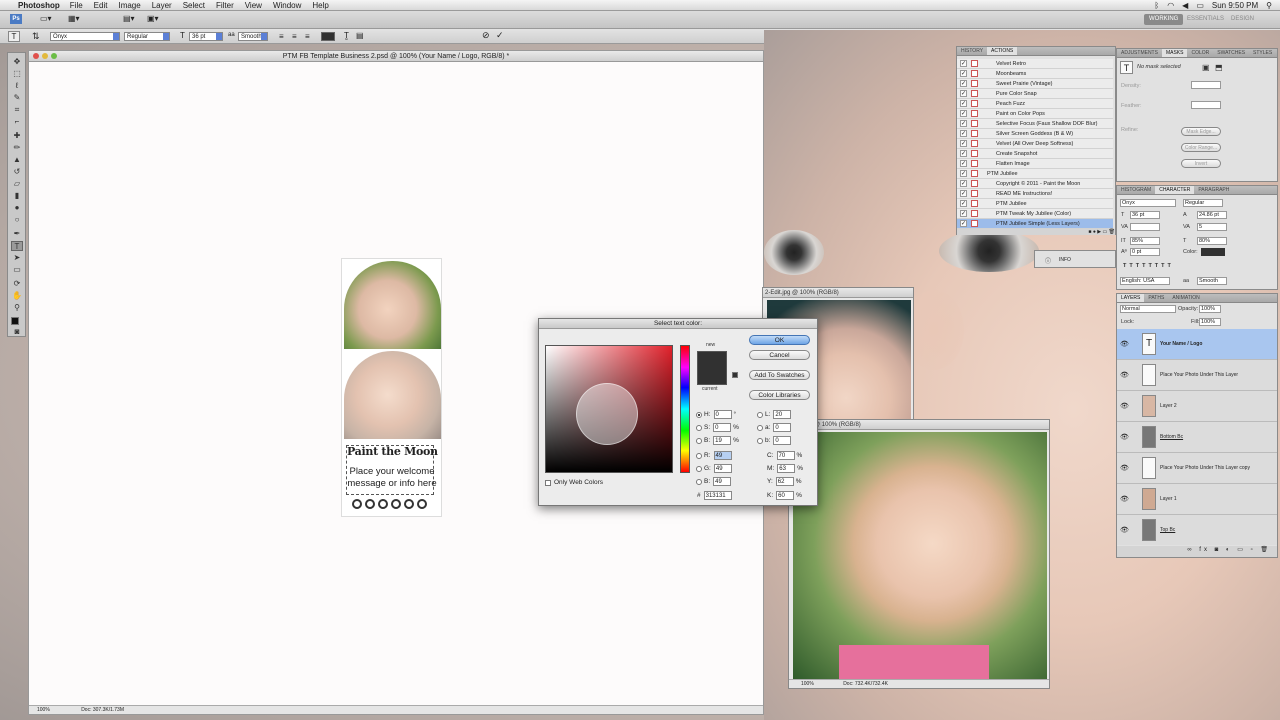 The height and width of the screenshot is (720, 1280). What do you see at coordinates (1197, 530) in the screenshot?
I see `layer-row: 👁 Top Bc` at bounding box center [1197, 530].